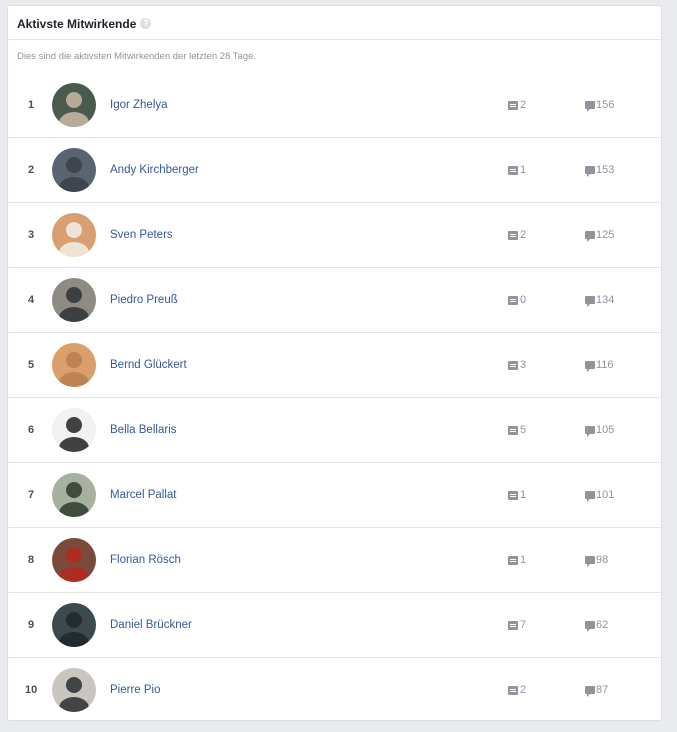 The image size is (677, 732). What do you see at coordinates (143, 430) in the screenshot?
I see `contributor-name-link: Bella Bellaris` at bounding box center [143, 430].